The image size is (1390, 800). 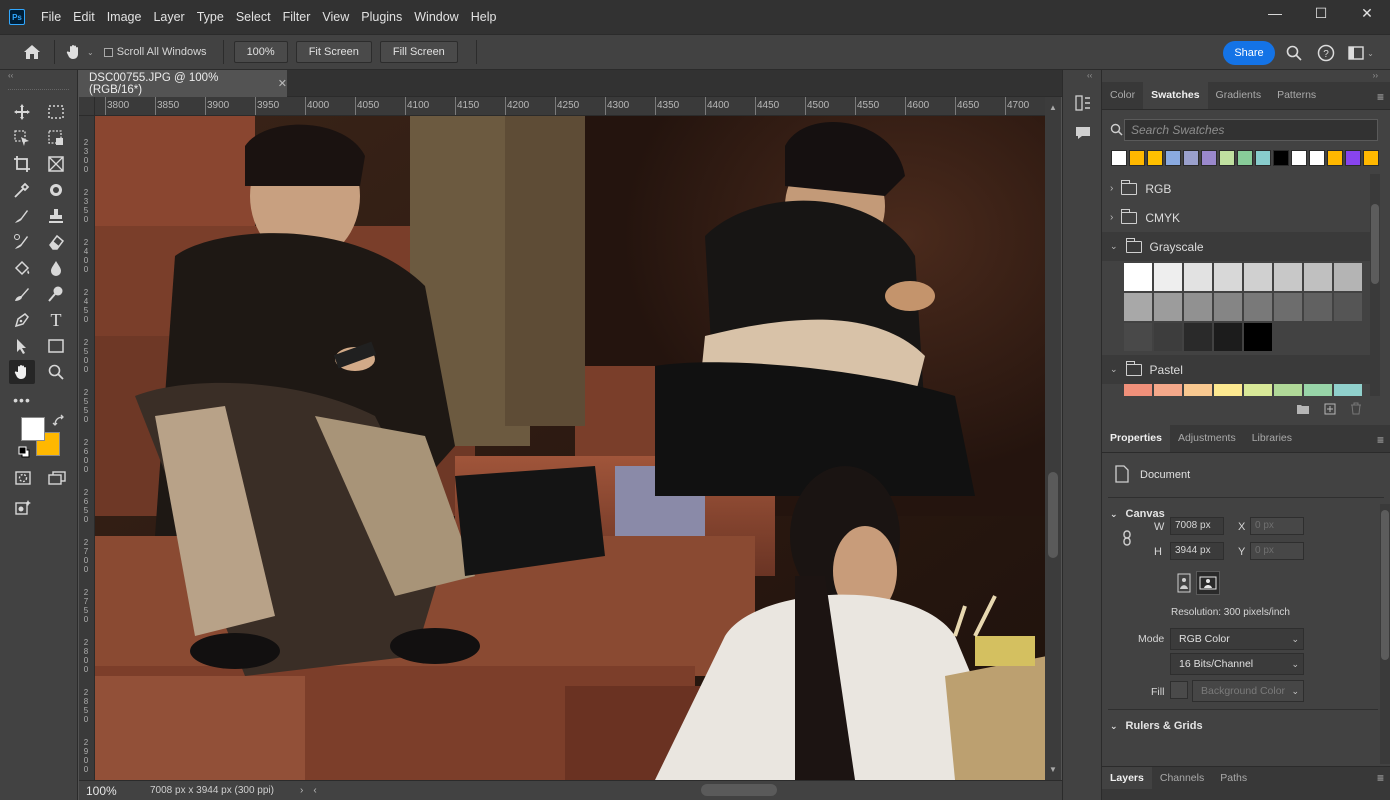 I want to click on pen-icon, so click(x=22, y=320).